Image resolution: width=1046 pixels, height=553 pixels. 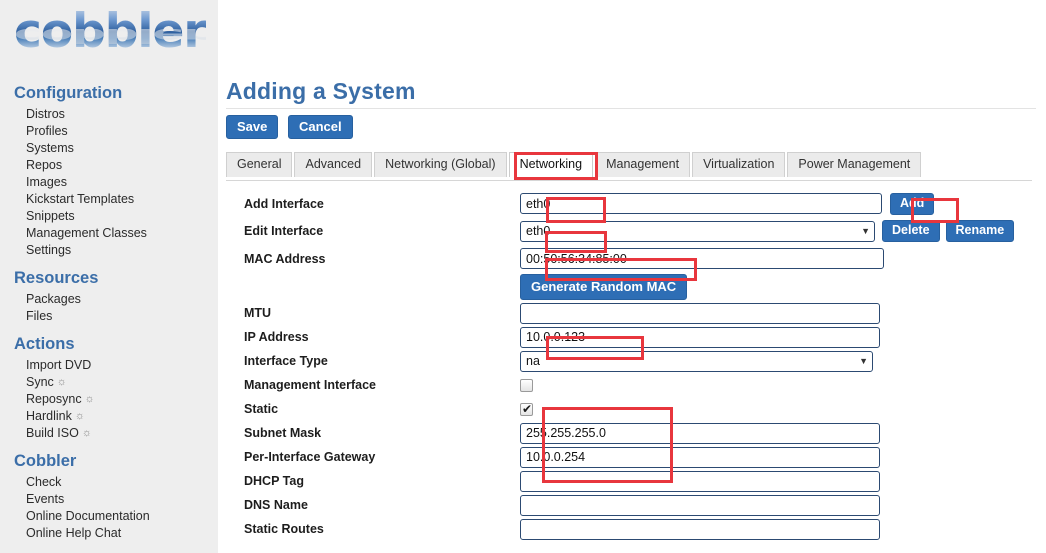 What do you see at coordinates (700, 481) in the screenshot?
I see `dhcp-tag-input` at bounding box center [700, 481].